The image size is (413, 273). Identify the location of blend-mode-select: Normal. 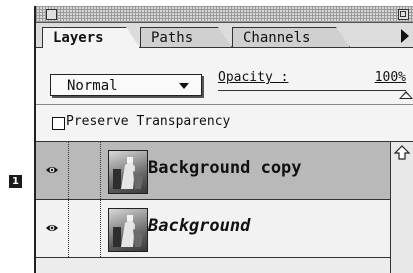
(126, 85).